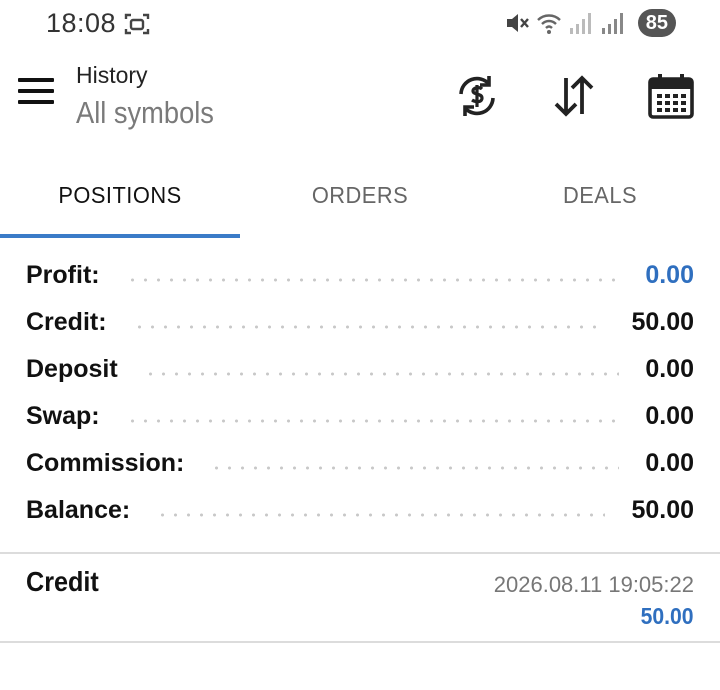 The height and width of the screenshot is (690, 720). Describe the element at coordinates (62, 581) in the screenshot. I see `deal-type: Credit` at that location.